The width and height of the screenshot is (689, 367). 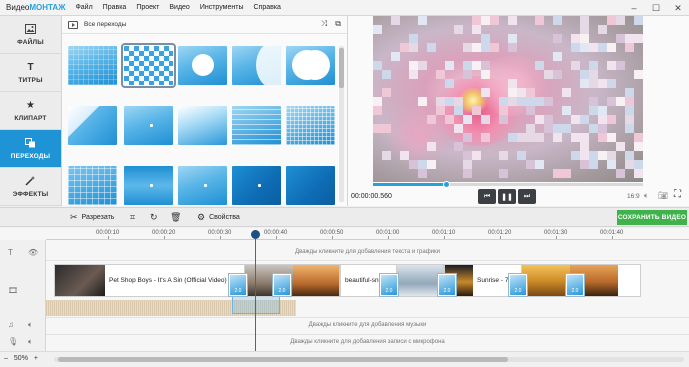 What do you see at coordinates (663, 195) in the screenshot?
I see `snapshot-icon: 📷︎` at bounding box center [663, 195].